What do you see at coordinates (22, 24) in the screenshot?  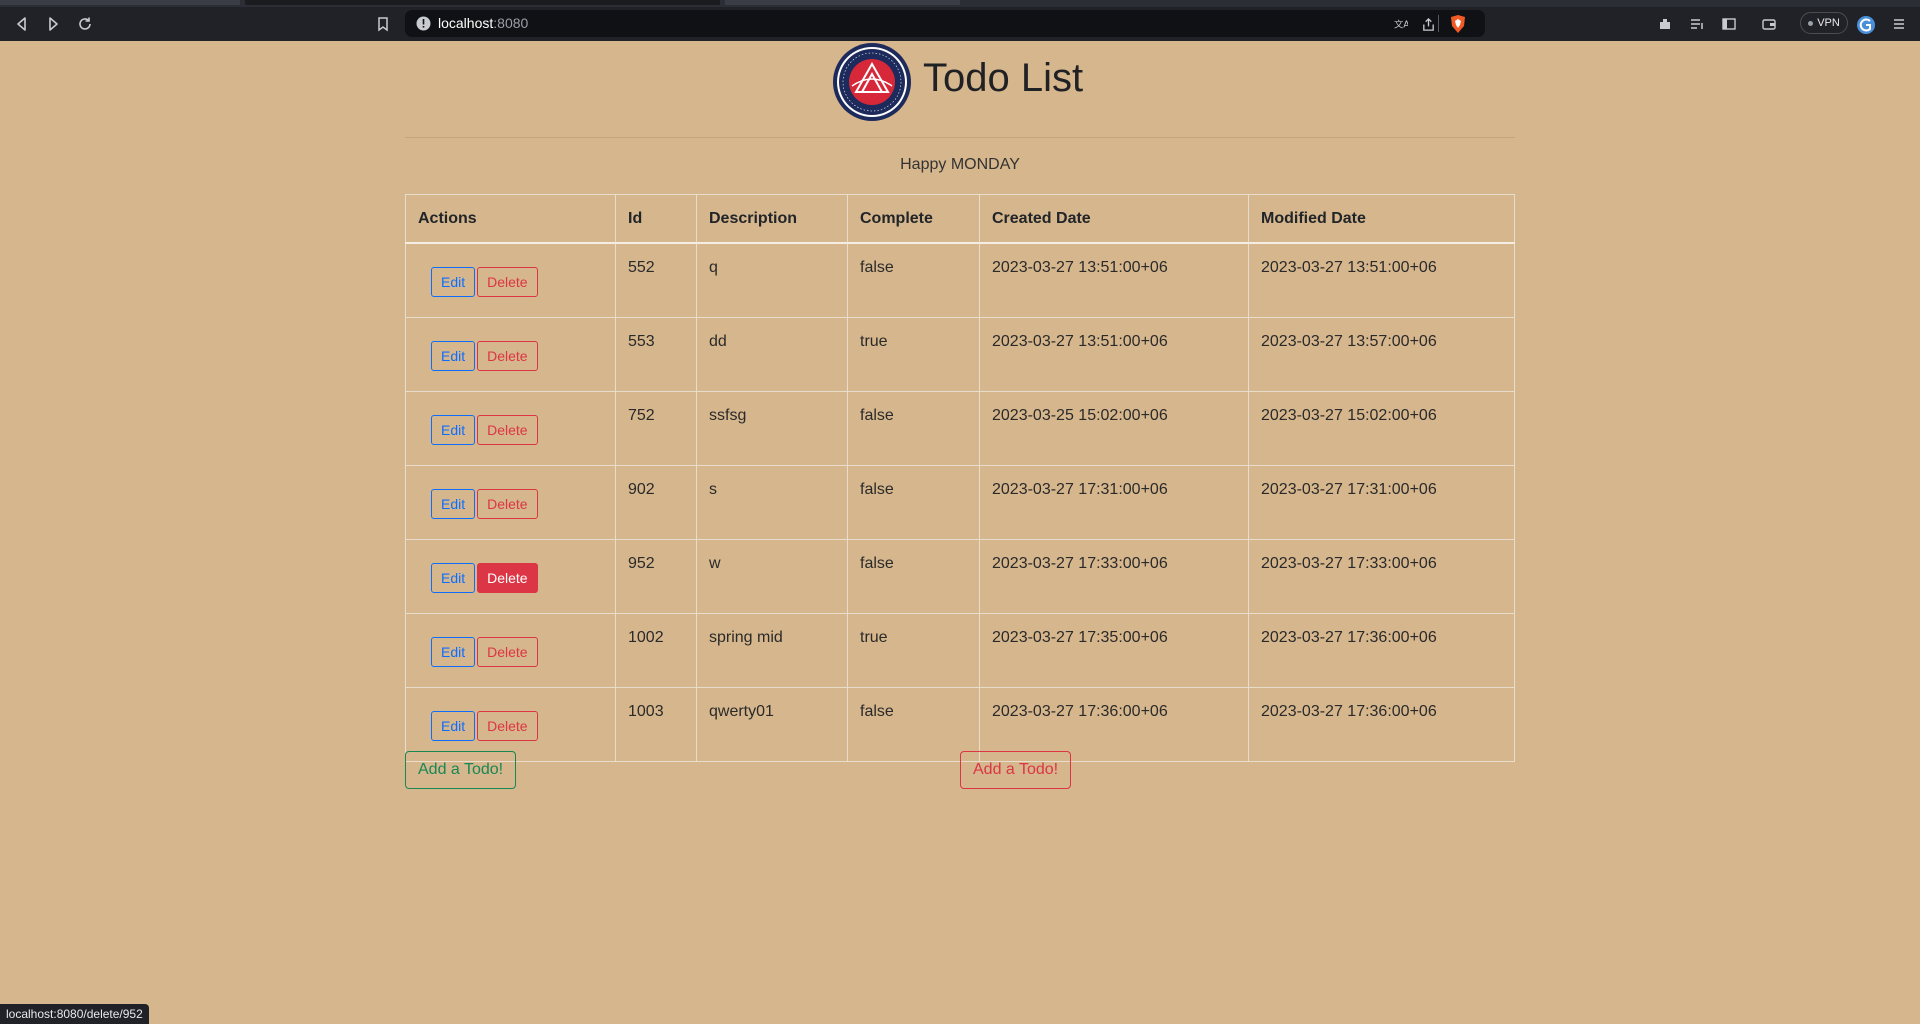 I see `back-icon` at bounding box center [22, 24].